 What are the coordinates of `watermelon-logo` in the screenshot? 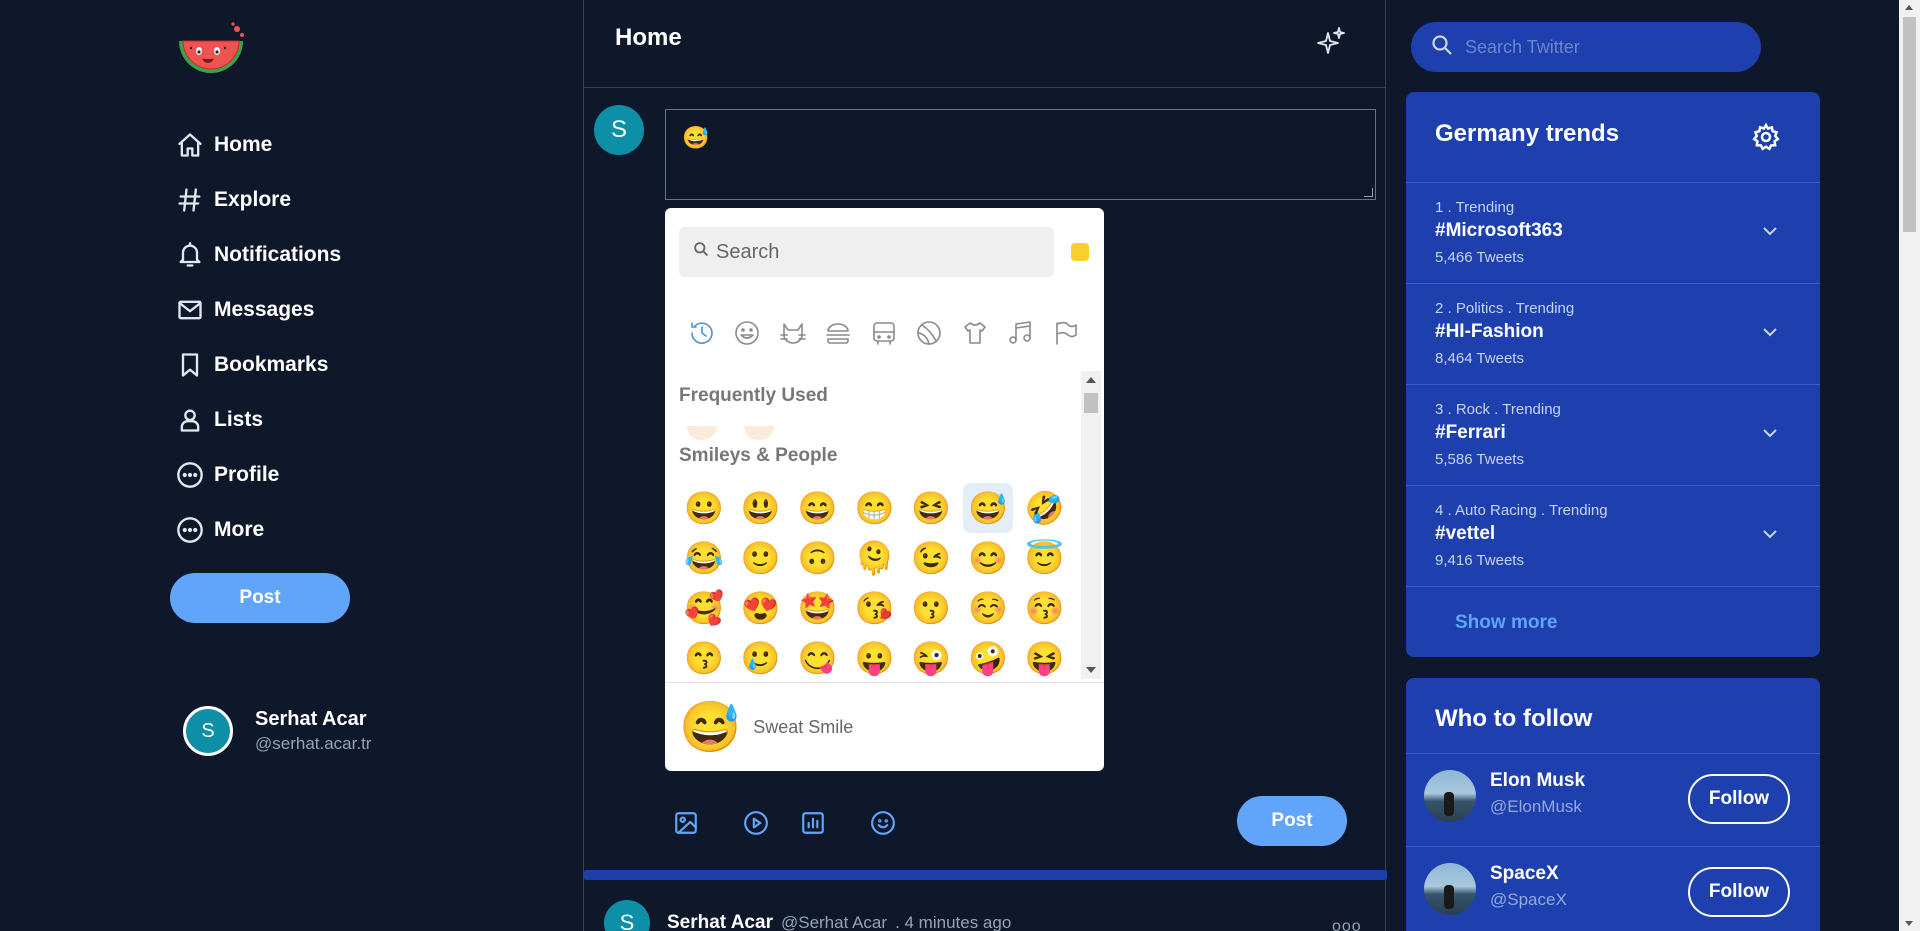 It's located at (211, 49).